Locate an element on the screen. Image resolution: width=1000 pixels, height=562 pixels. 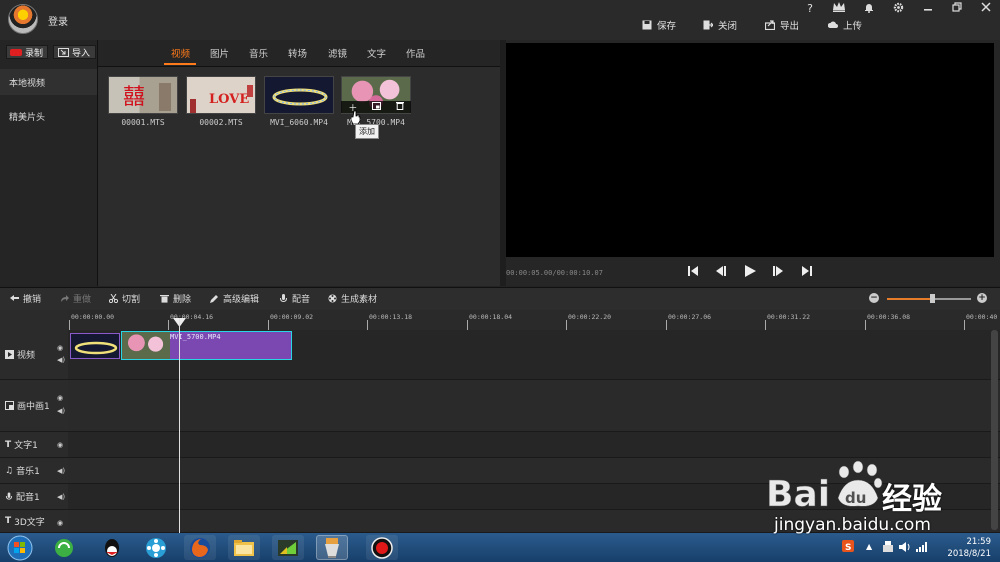
playhead-line is located at coordinates (179, 426).